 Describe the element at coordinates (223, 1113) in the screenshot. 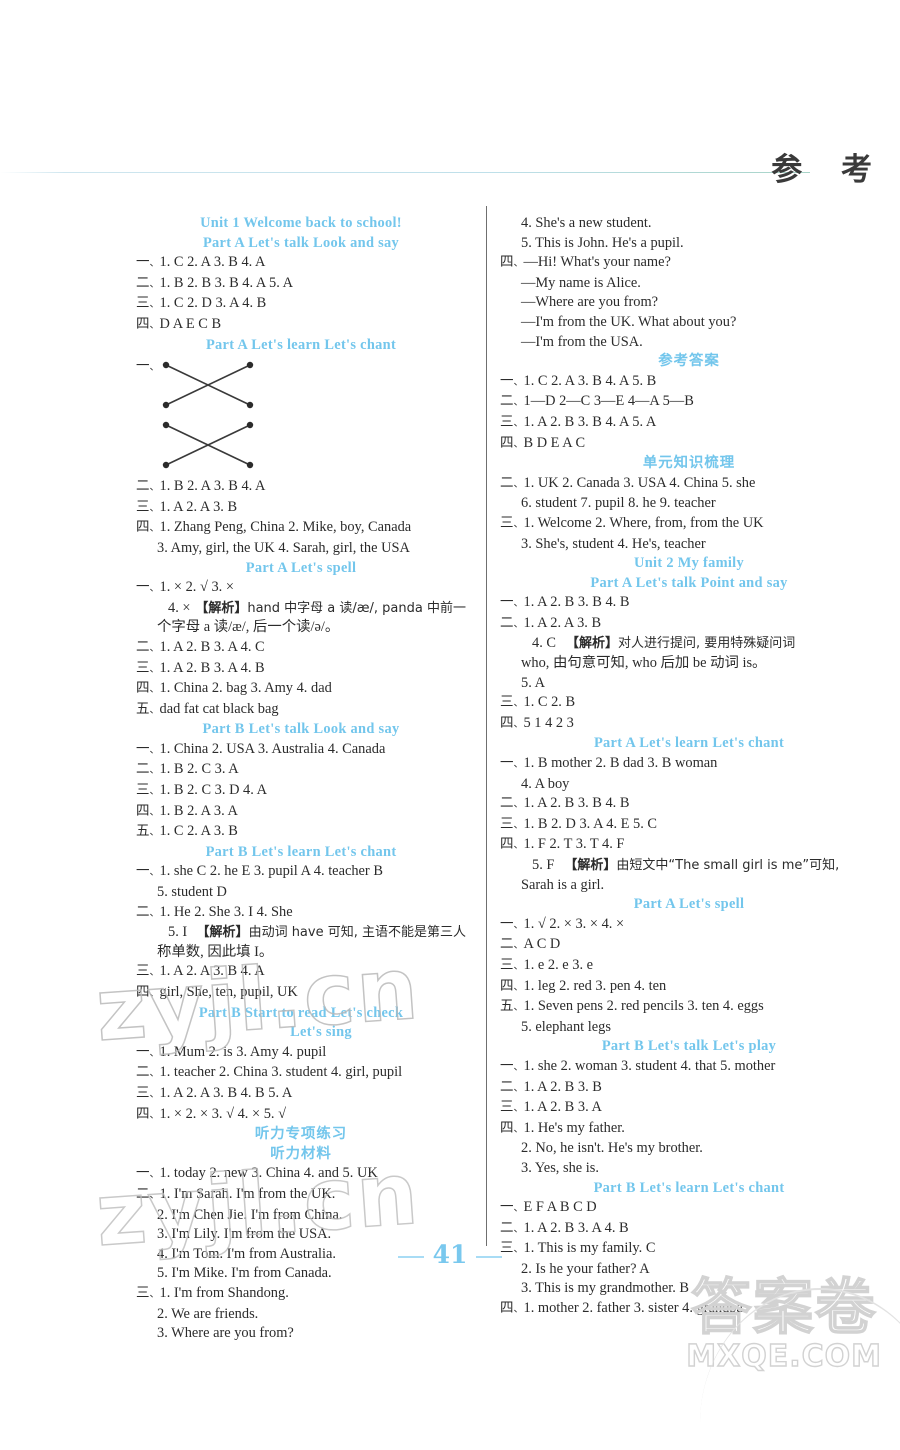

I see `answer-text: 1. × 2. × 3. √ 4. × 5. √` at that location.